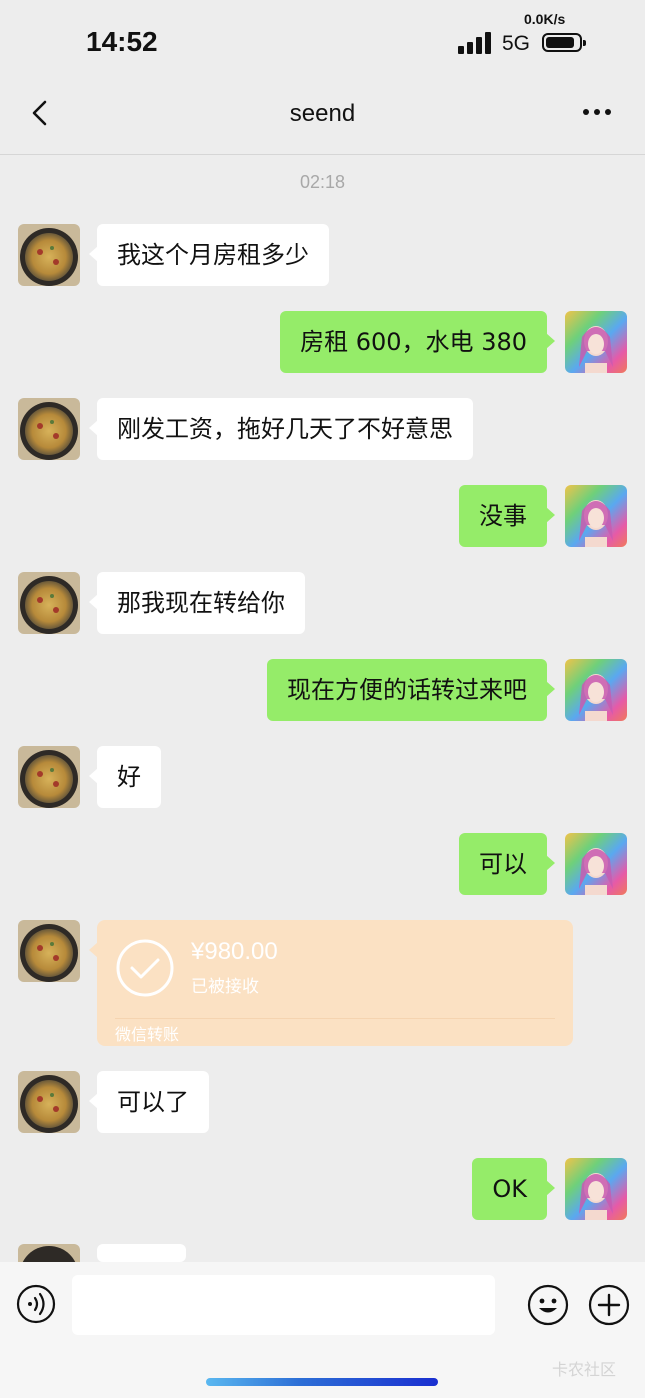 Image resolution: width=645 pixels, height=1398 pixels. What do you see at coordinates (475, 43) in the screenshot?
I see `signal-icon` at bounding box center [475, 43].